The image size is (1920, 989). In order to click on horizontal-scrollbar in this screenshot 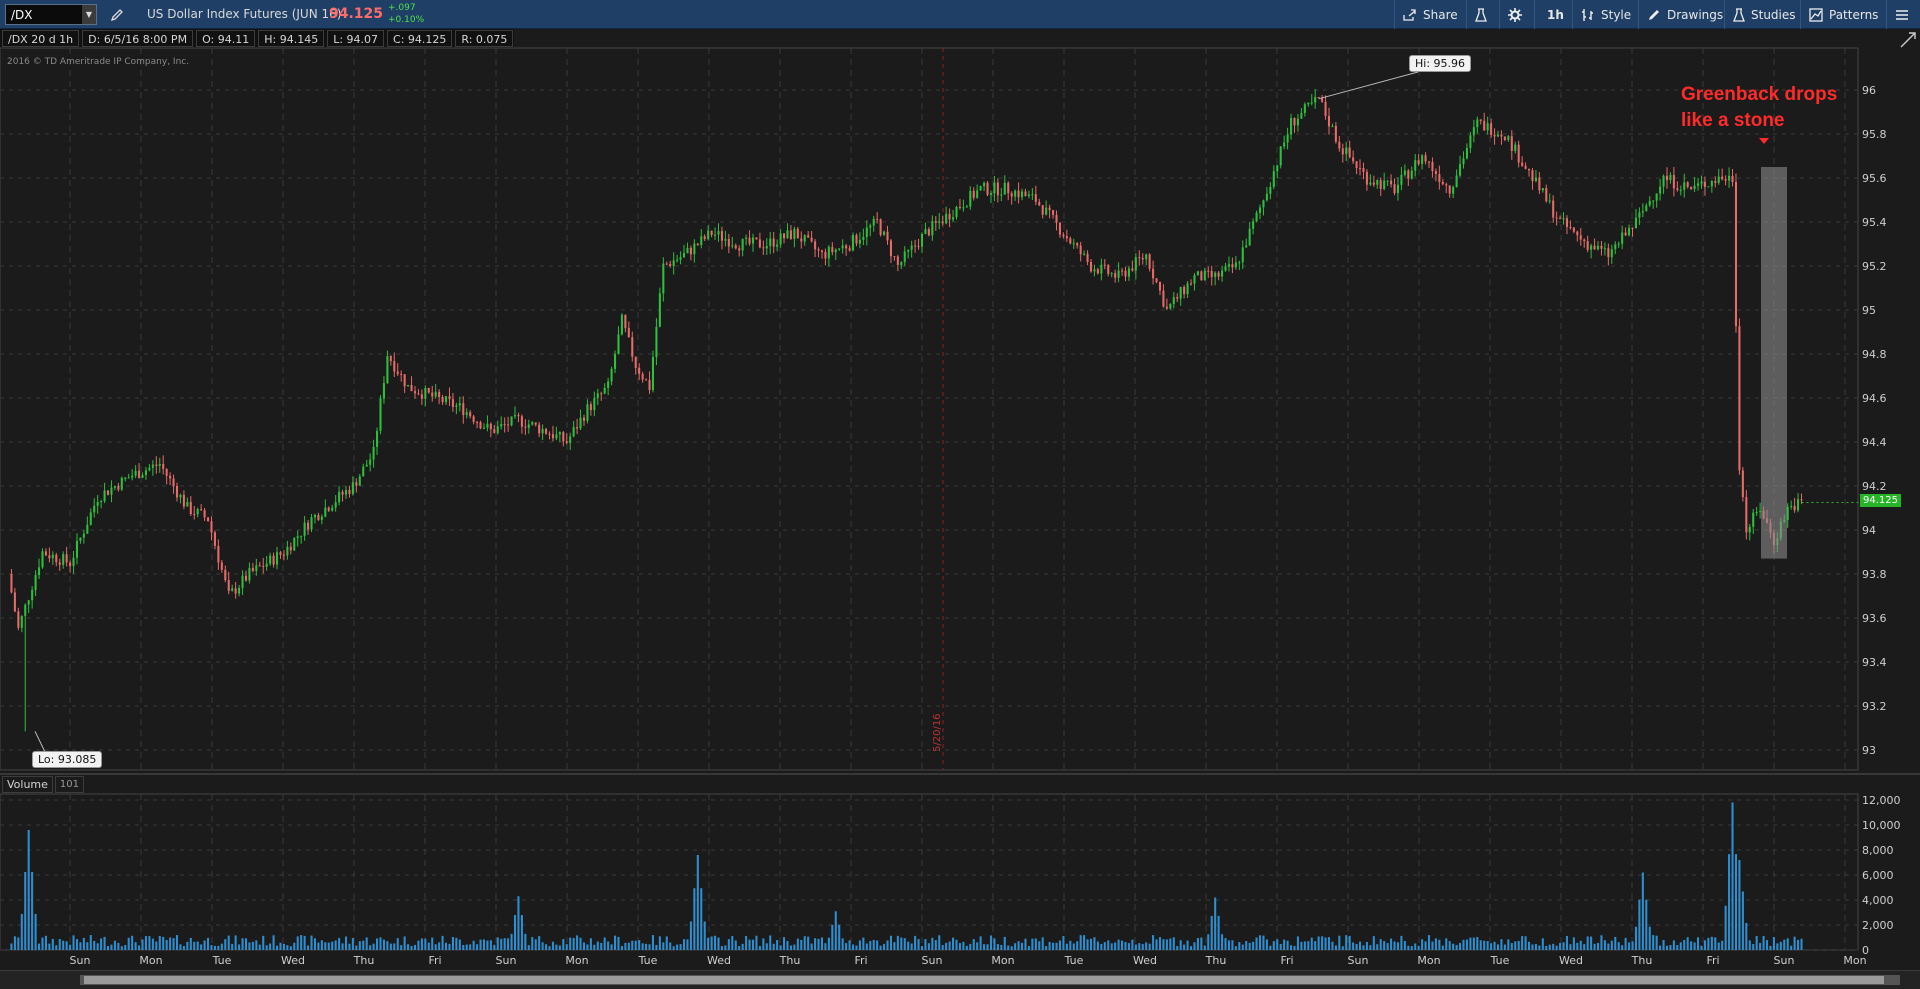, I will do `click(960, 979)`.